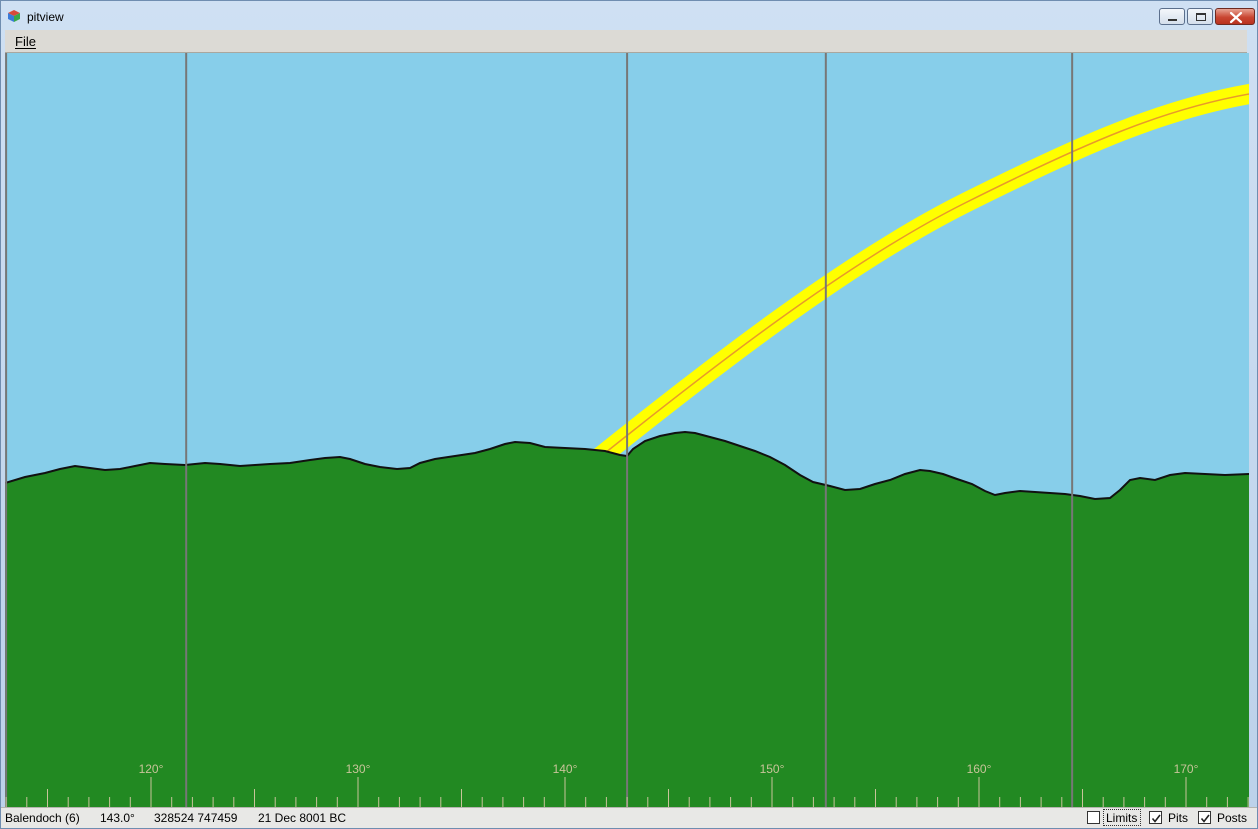  I want to click on minimize-icon, so click(1172, 20).